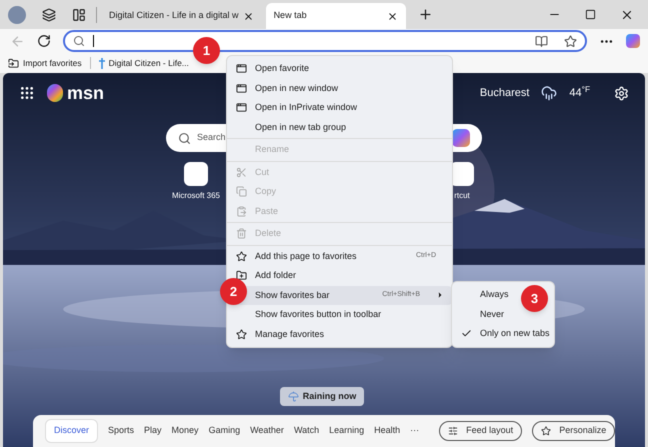 This screenshot has width=648, height=447. I want to click on weather-icon, so click(549, 93).